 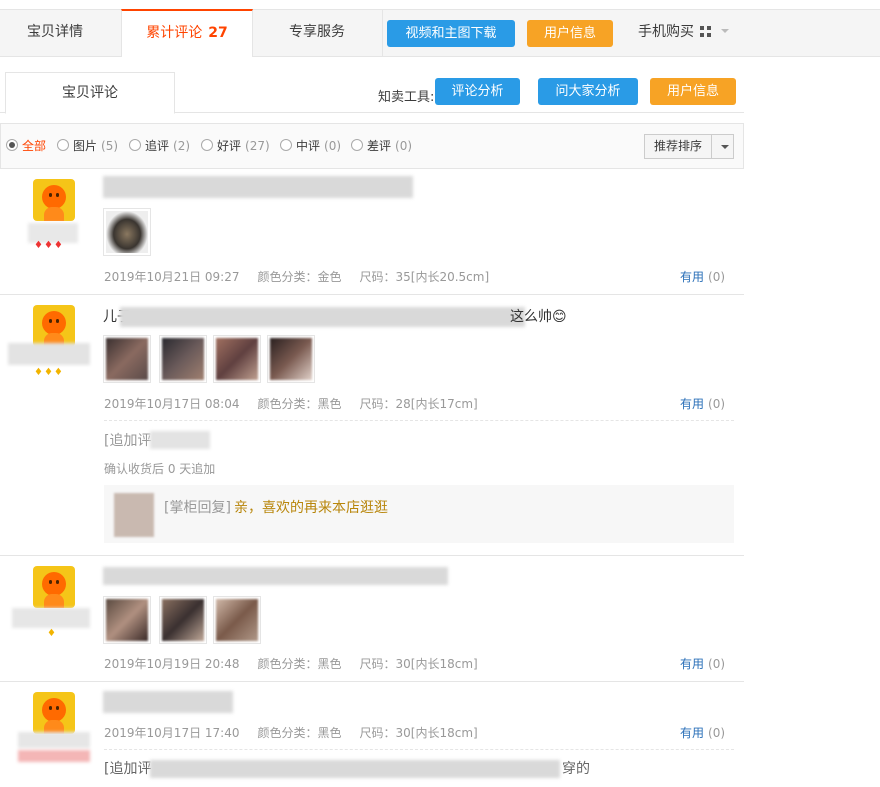 I want to click on review-meta: 2019年10月21日 09:27 颜色分类：金色 尺码：35[内长20.5cm], so click(x=296, y=276).